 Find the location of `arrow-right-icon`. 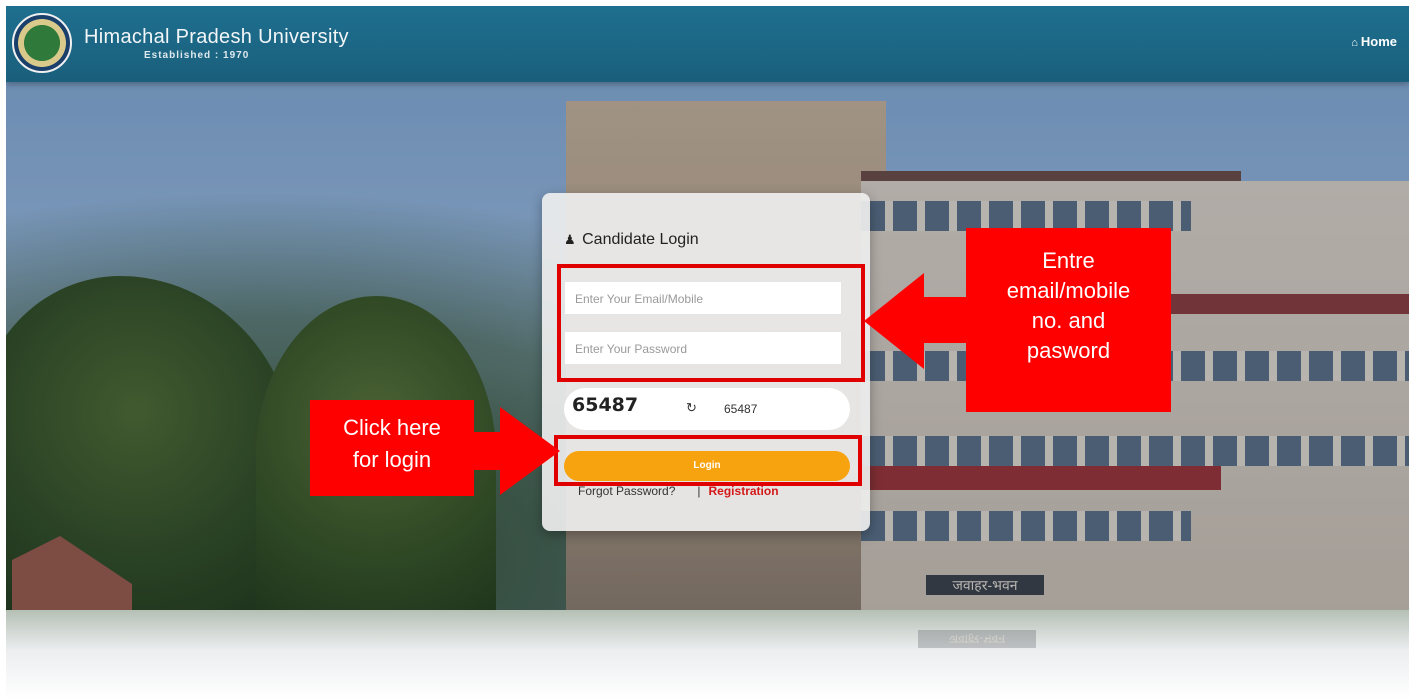

arrow-right-icon is located at coordinates (530, 451).